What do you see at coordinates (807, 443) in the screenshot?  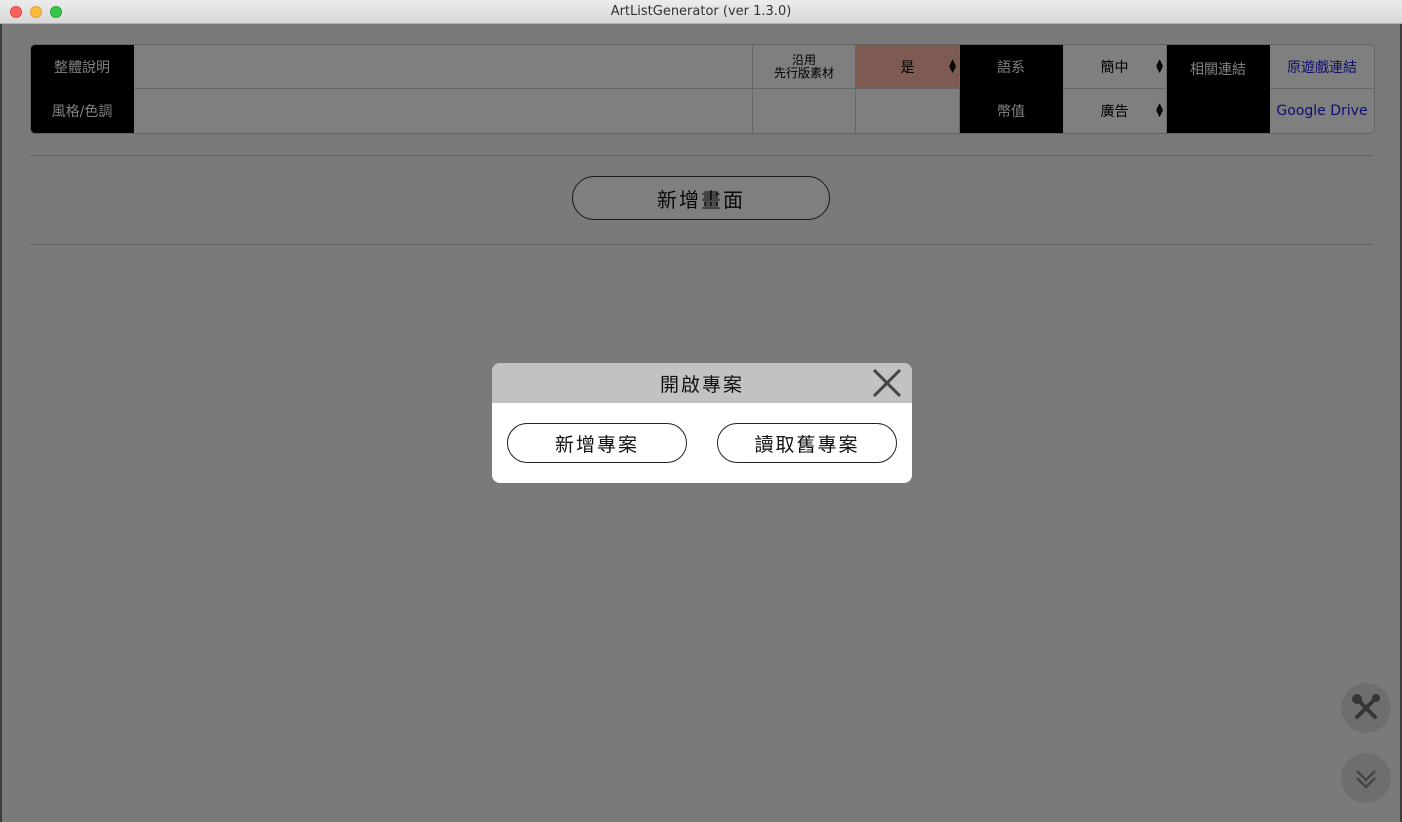 I see `load-project-button: 讀取舊專案` at bounding box center [807, 443].